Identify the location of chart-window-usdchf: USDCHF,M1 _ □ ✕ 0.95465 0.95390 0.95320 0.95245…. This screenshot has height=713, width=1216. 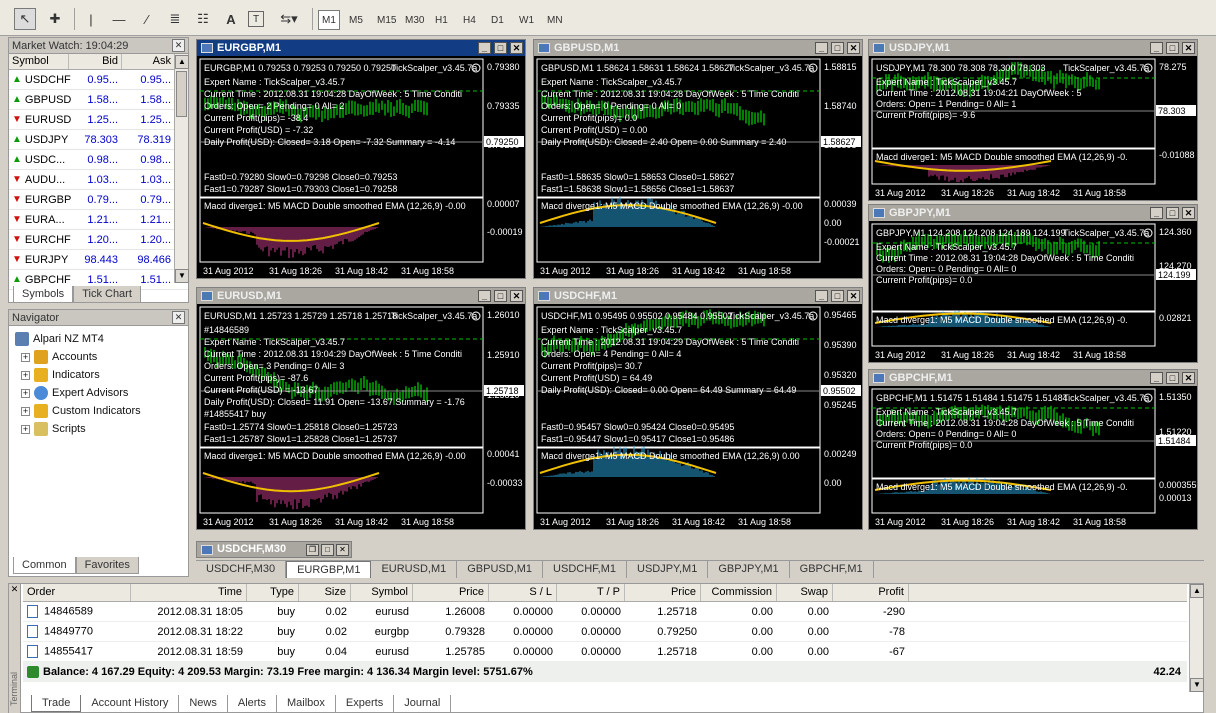
(698, 408).